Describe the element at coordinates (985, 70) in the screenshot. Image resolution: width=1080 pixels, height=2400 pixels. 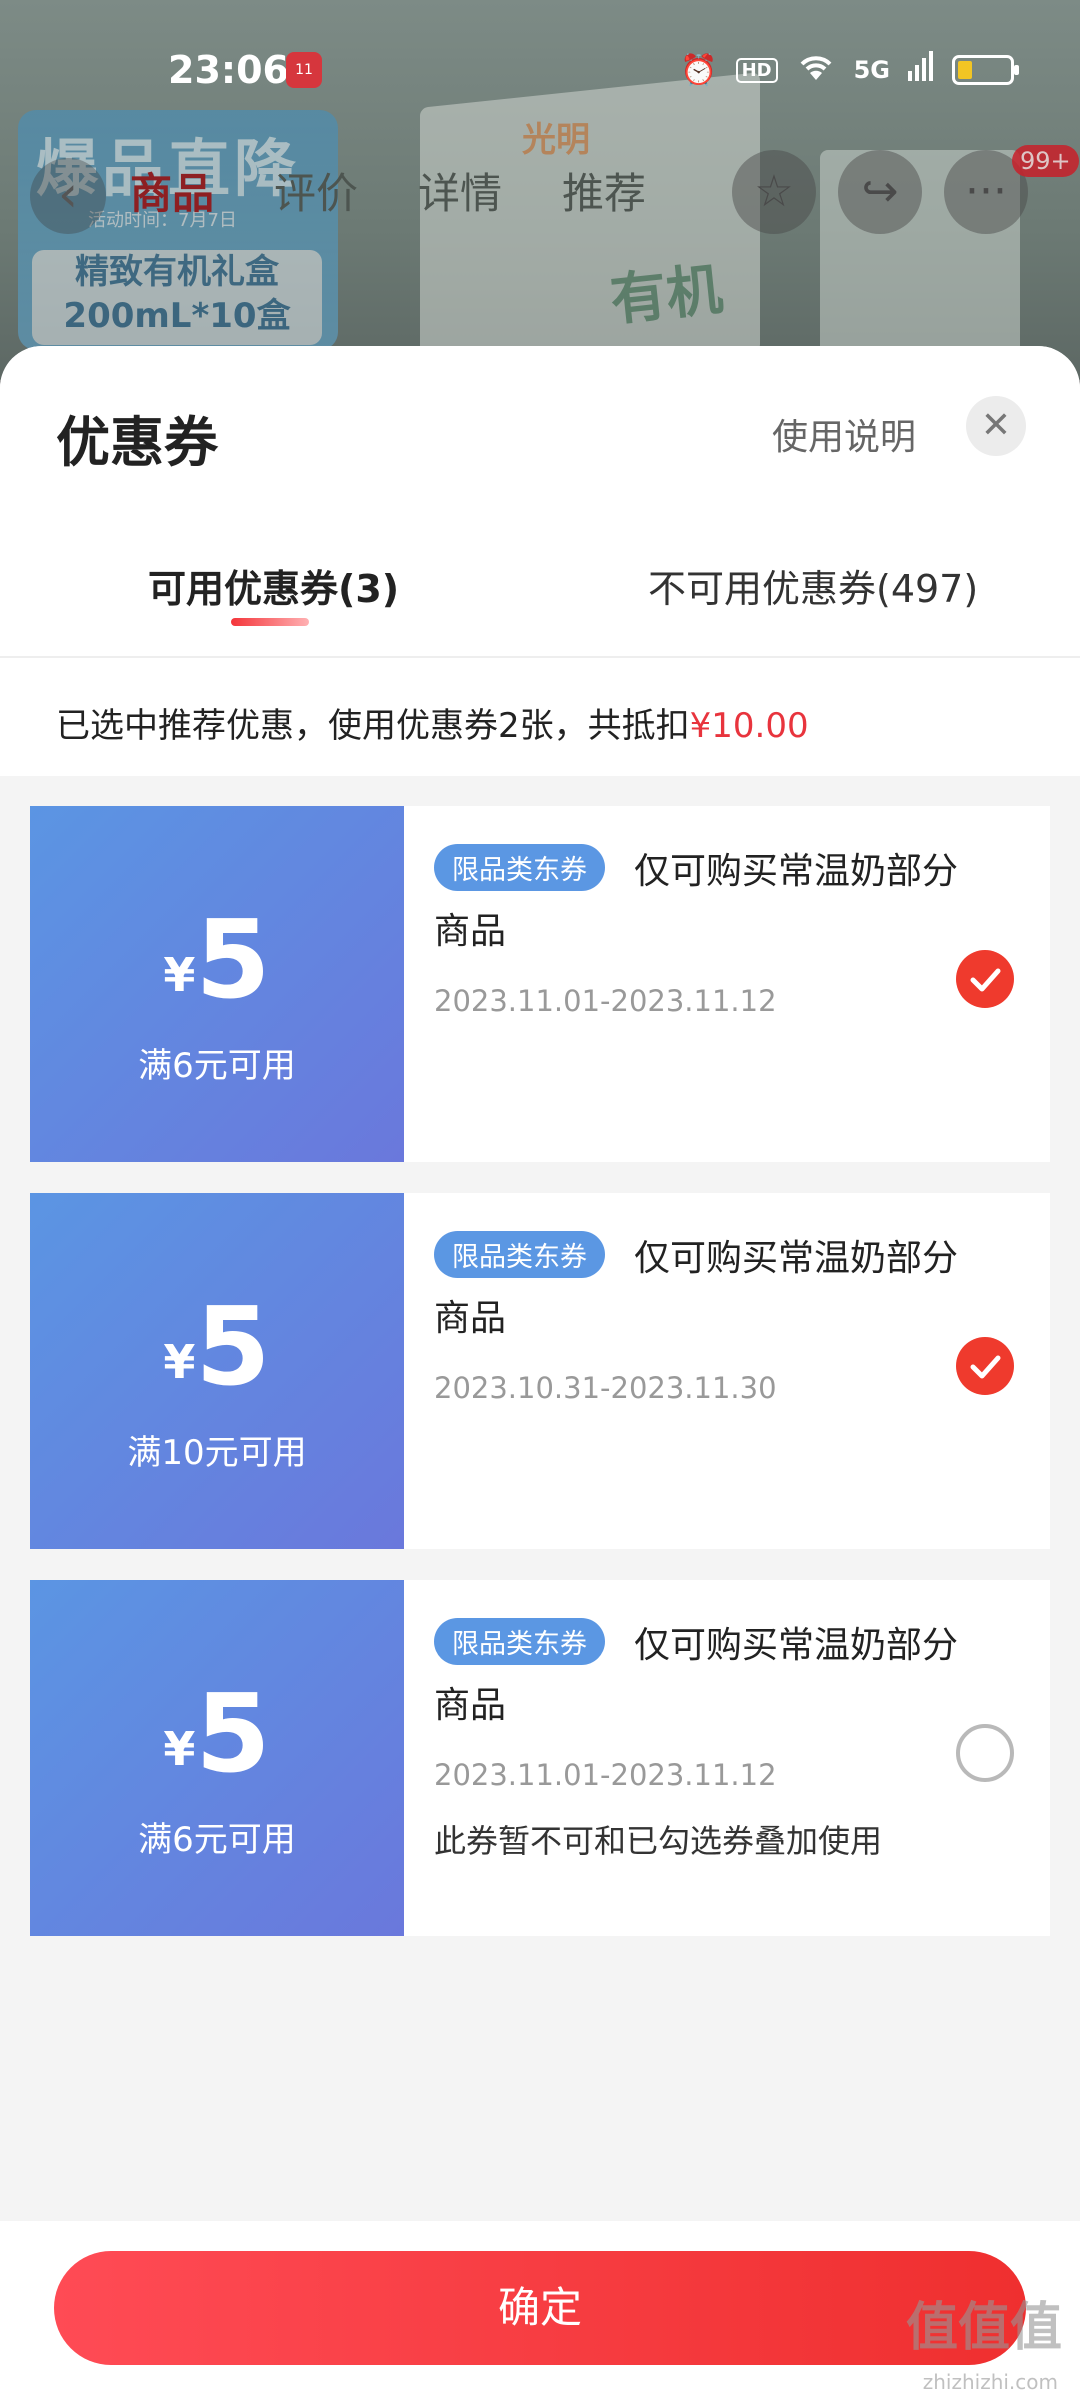
I see `battery-icon` at that location.